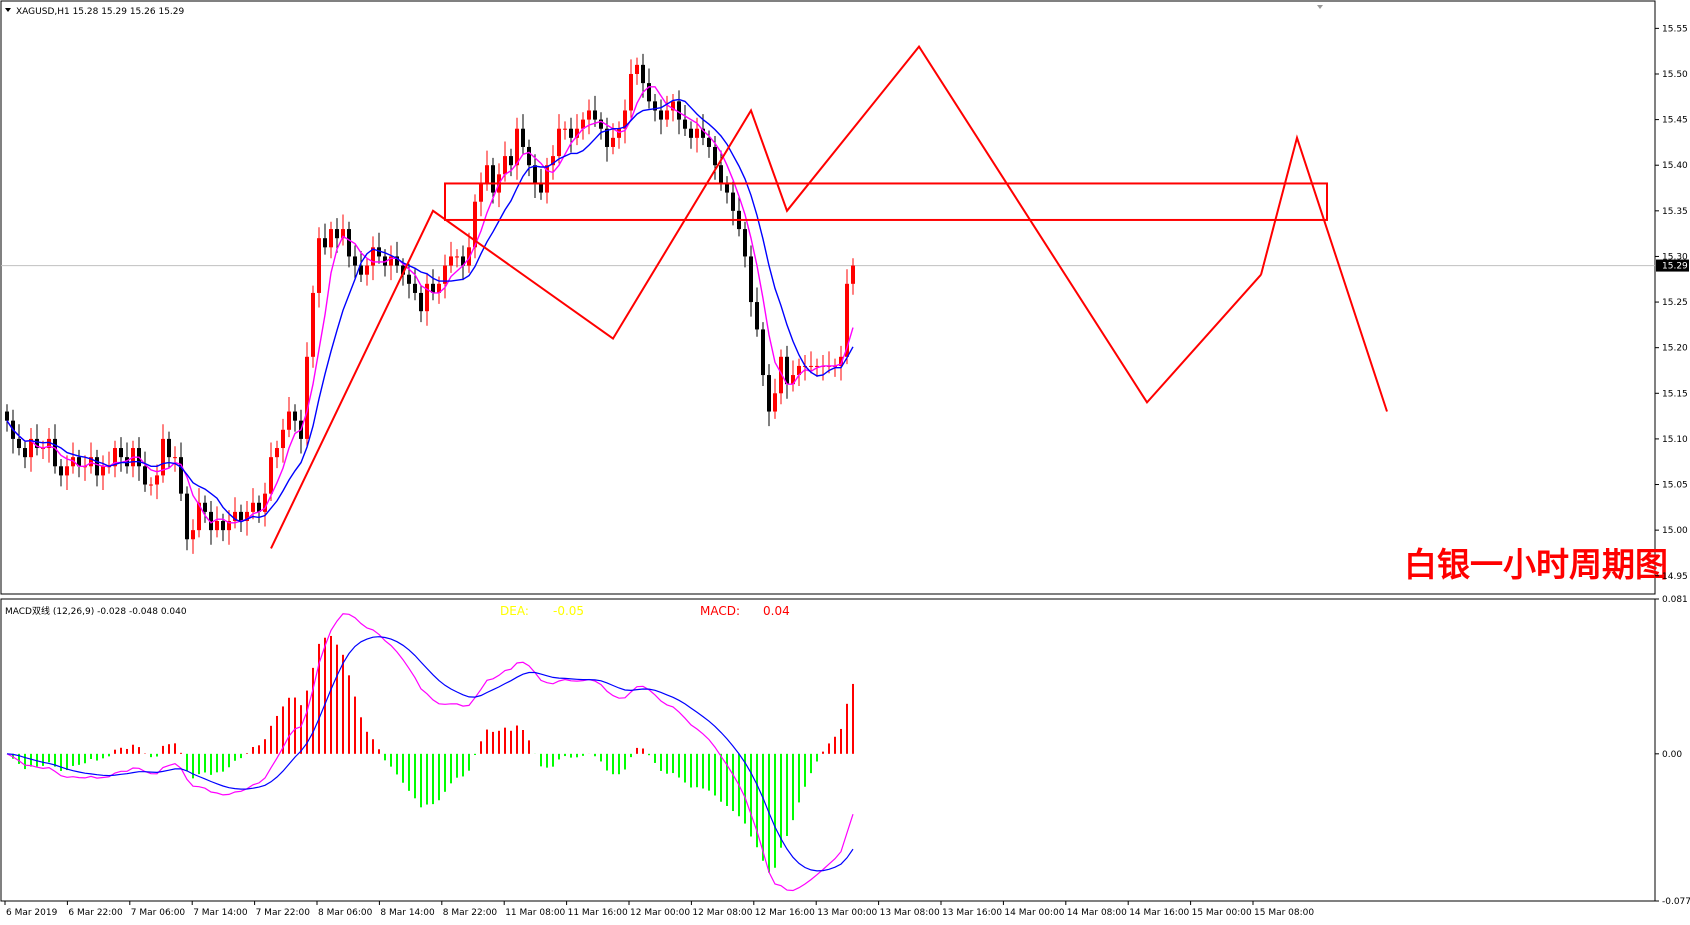  Describe the element at coordinates (95, 913) in the screenshot. I see `time-tick-label: 6 Mar 22:00` at that location.